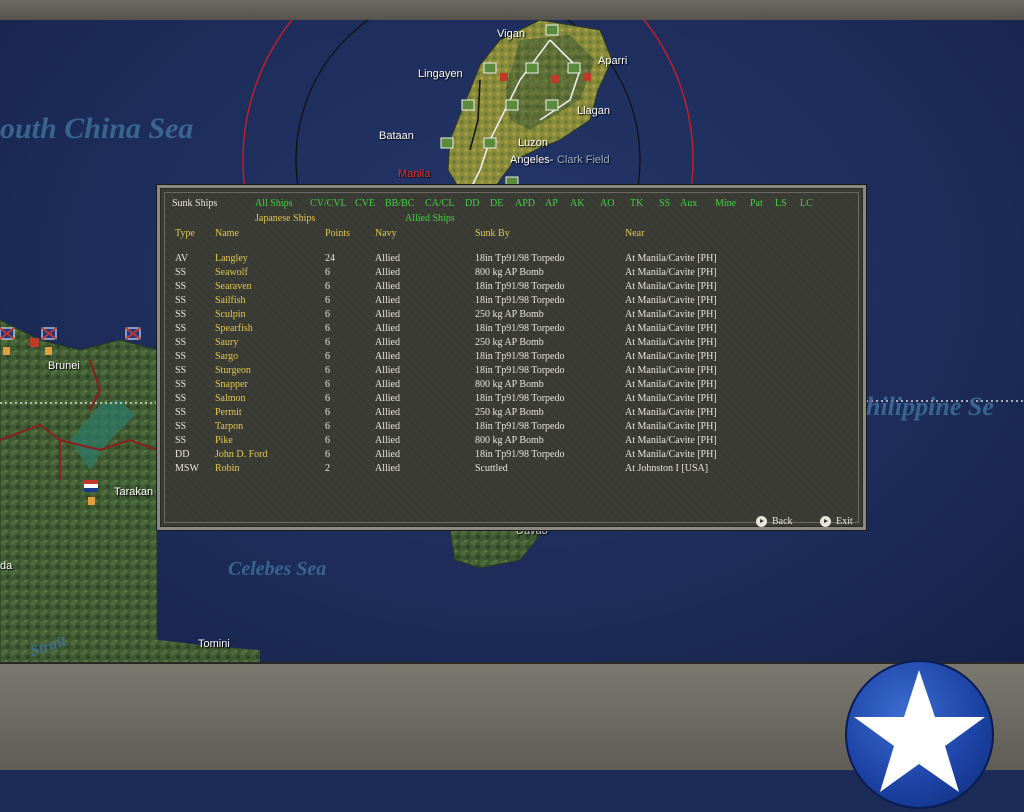 This screenshot has height=812, width=1024. I want to click on cell-name: Tarpon, so click(229, 427).